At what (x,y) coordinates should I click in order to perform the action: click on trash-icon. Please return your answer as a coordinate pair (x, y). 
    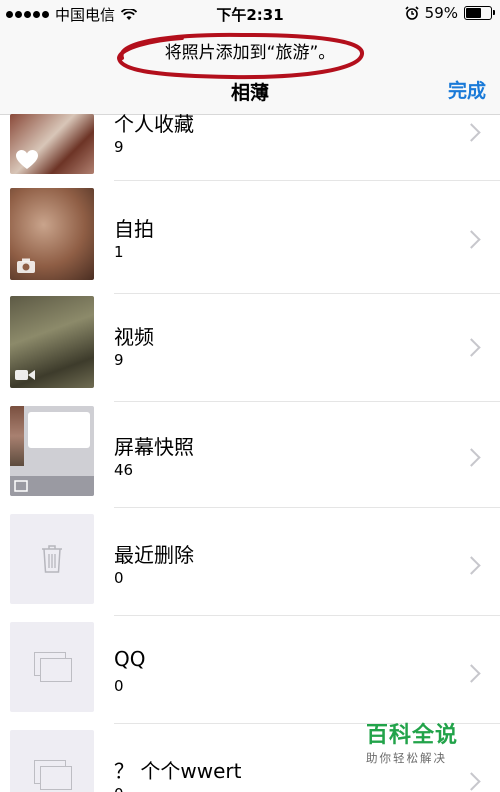
    Looking at the image, I should click on (52, 559).